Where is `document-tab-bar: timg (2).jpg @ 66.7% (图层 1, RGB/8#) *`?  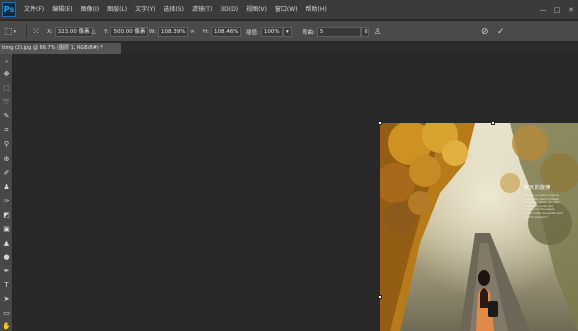 document-tab-bar: timg (2).jpg @ 66.7% (图层 1, RGB/8#) * is located at coordinates (289, 48).